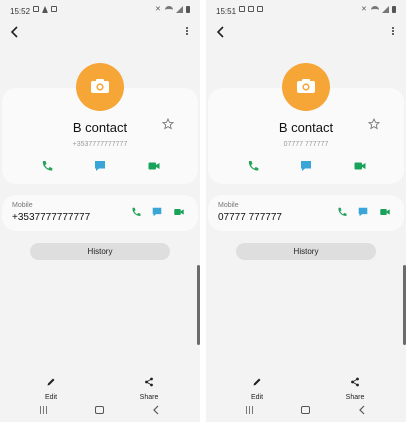  Describe the element at coordinates (250, 217) in the screenshot. I see `phone-number: 07777 777777` at that location.